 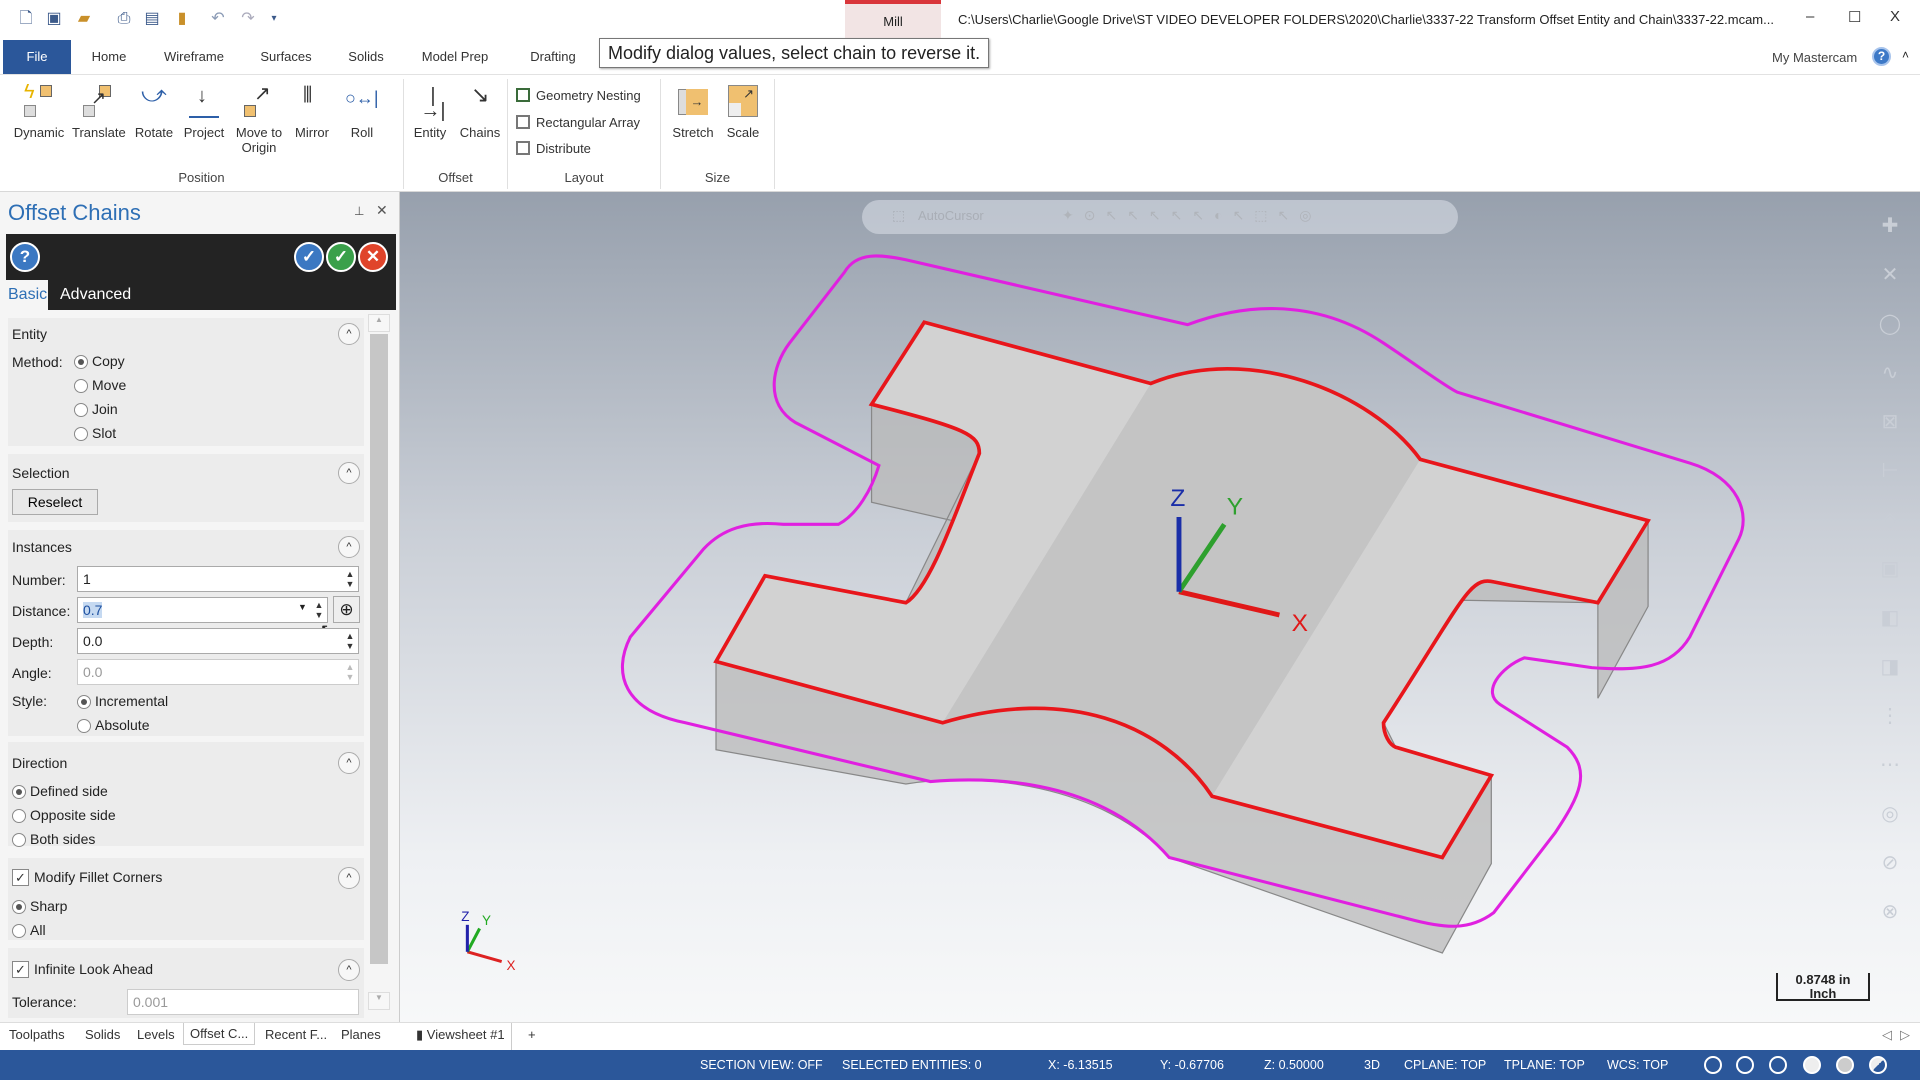 What do you see at coordinates (55, 502) in the screenshot?
I see `reselect-button: Reselect` at bounding box center [55, 502].